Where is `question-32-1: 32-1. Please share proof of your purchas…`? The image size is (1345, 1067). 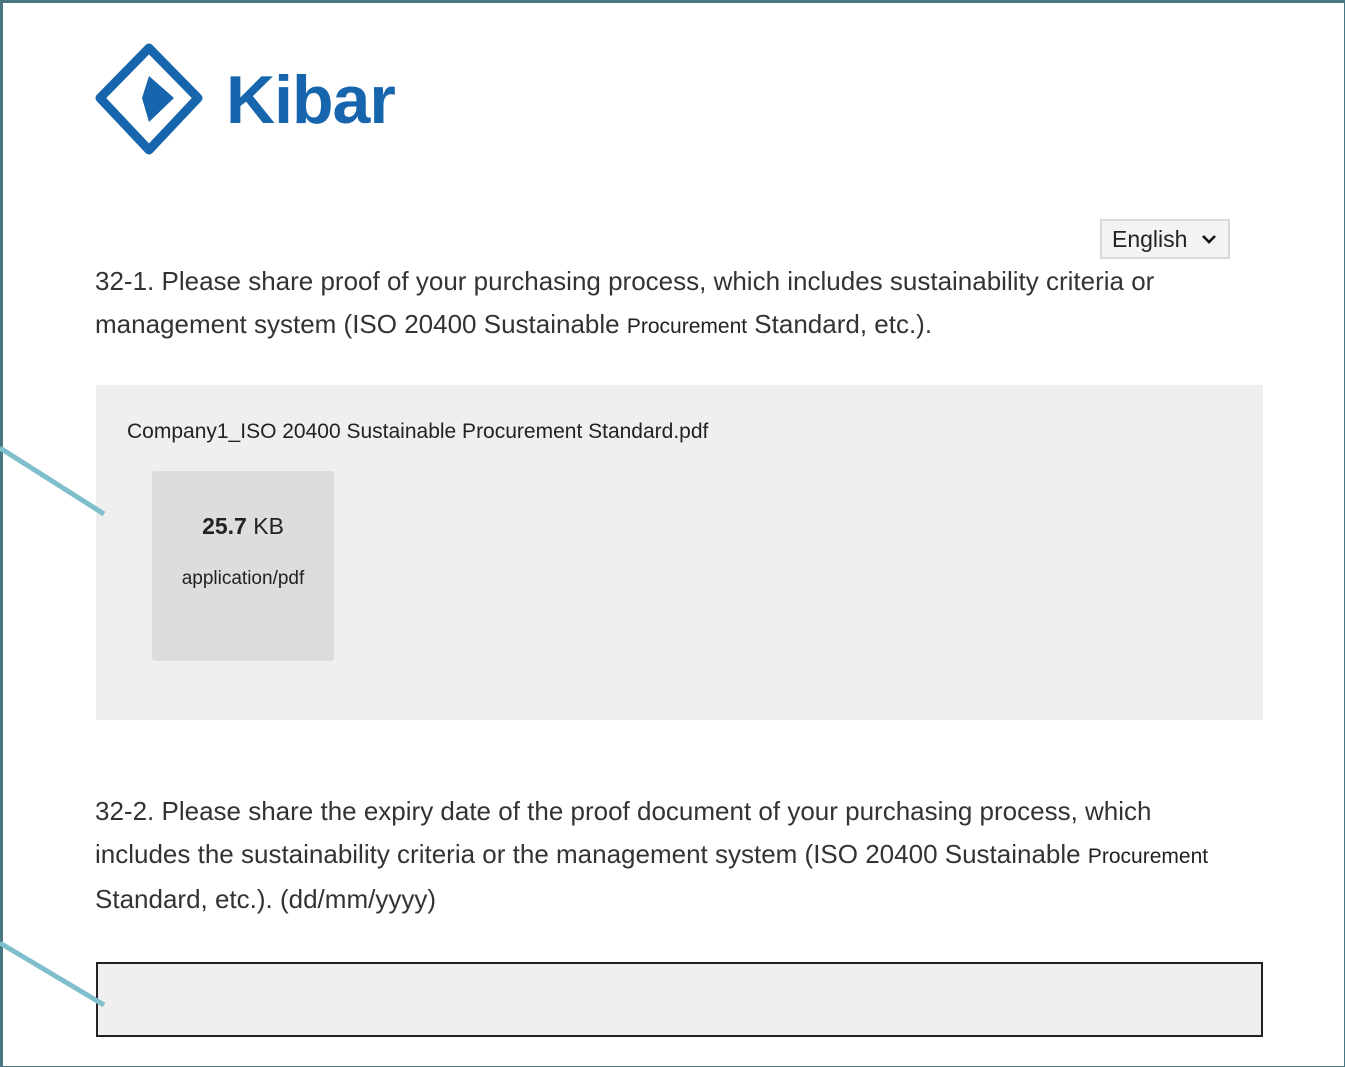
question-32-1: 32-1. Please share proof of your purchas… is located at coordinates (670, 304).